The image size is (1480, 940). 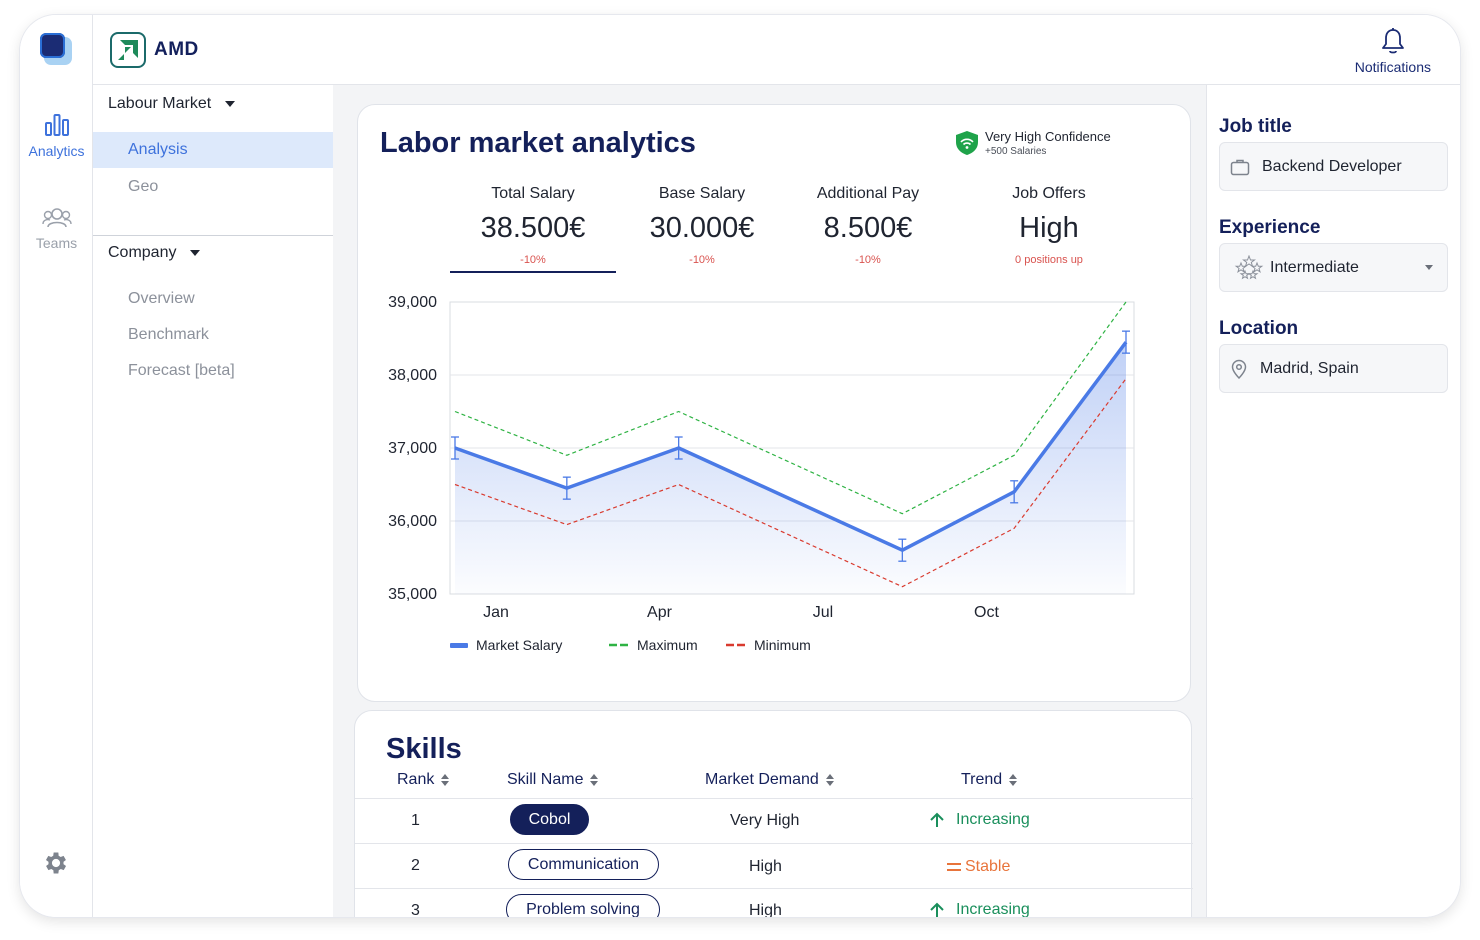 What do you see at coordinates (56, 243) in the screenshot?
I see `rail-item-label: Teams` at bounding box center [56, 243].